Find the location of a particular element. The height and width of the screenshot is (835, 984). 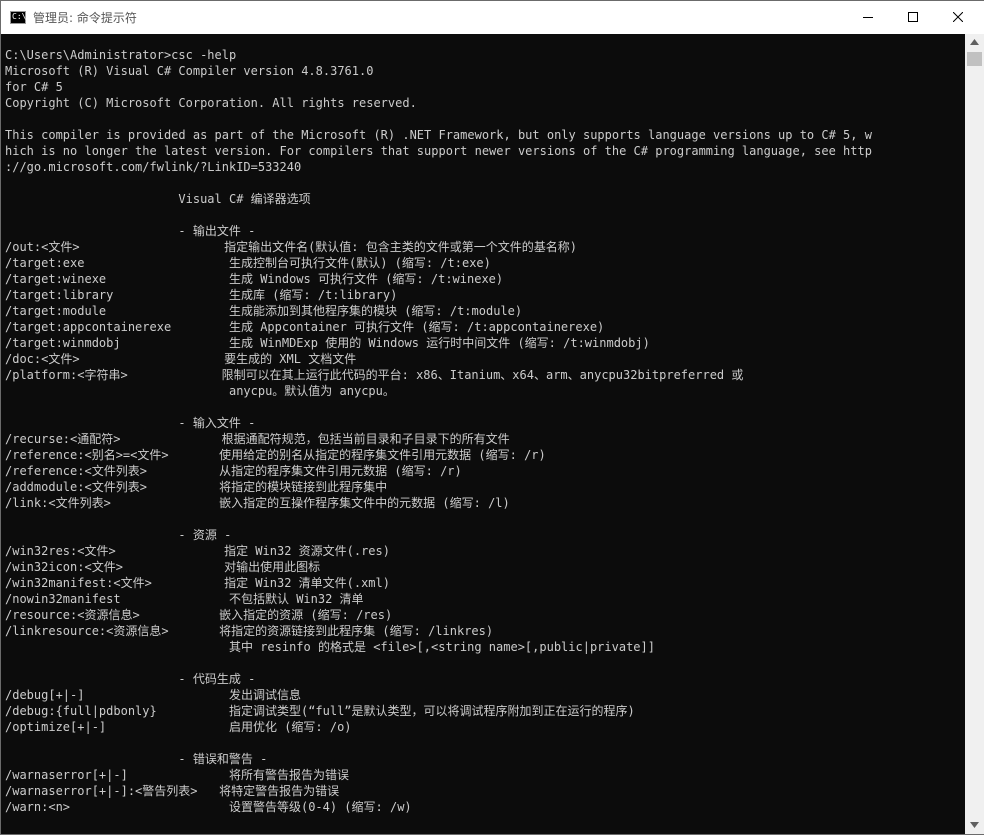

minimize-icon is located at coordinates (868, 17).